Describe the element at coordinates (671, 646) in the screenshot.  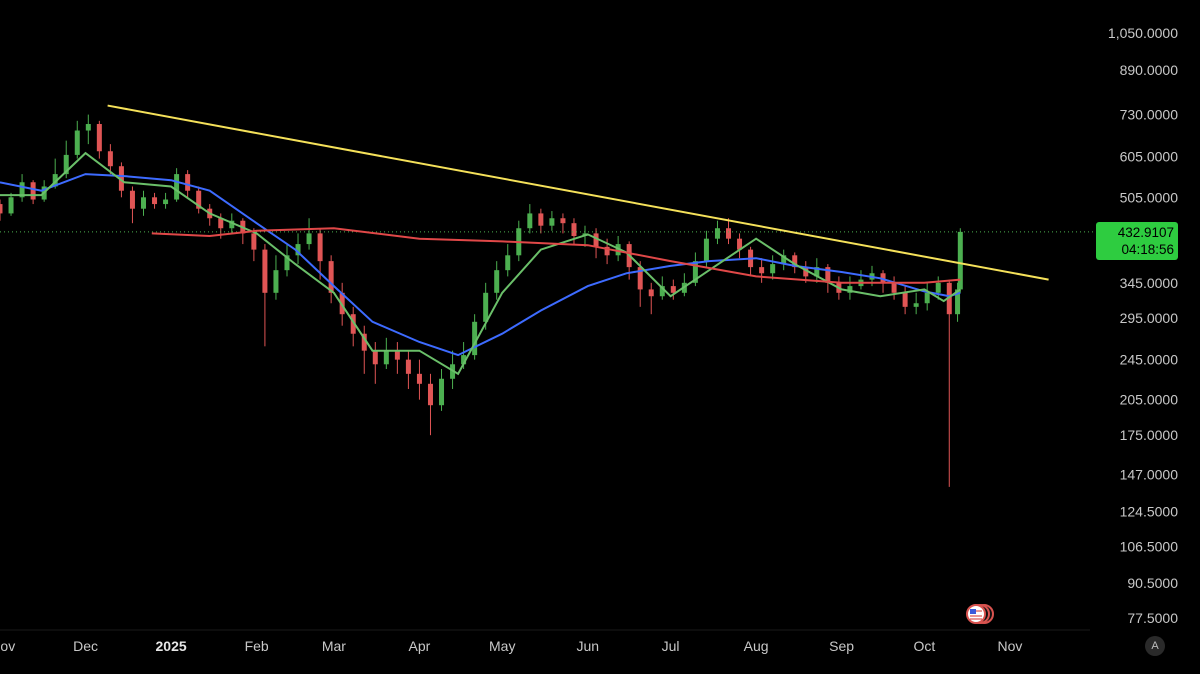
I see `x-tick-label: Jul` at that location.